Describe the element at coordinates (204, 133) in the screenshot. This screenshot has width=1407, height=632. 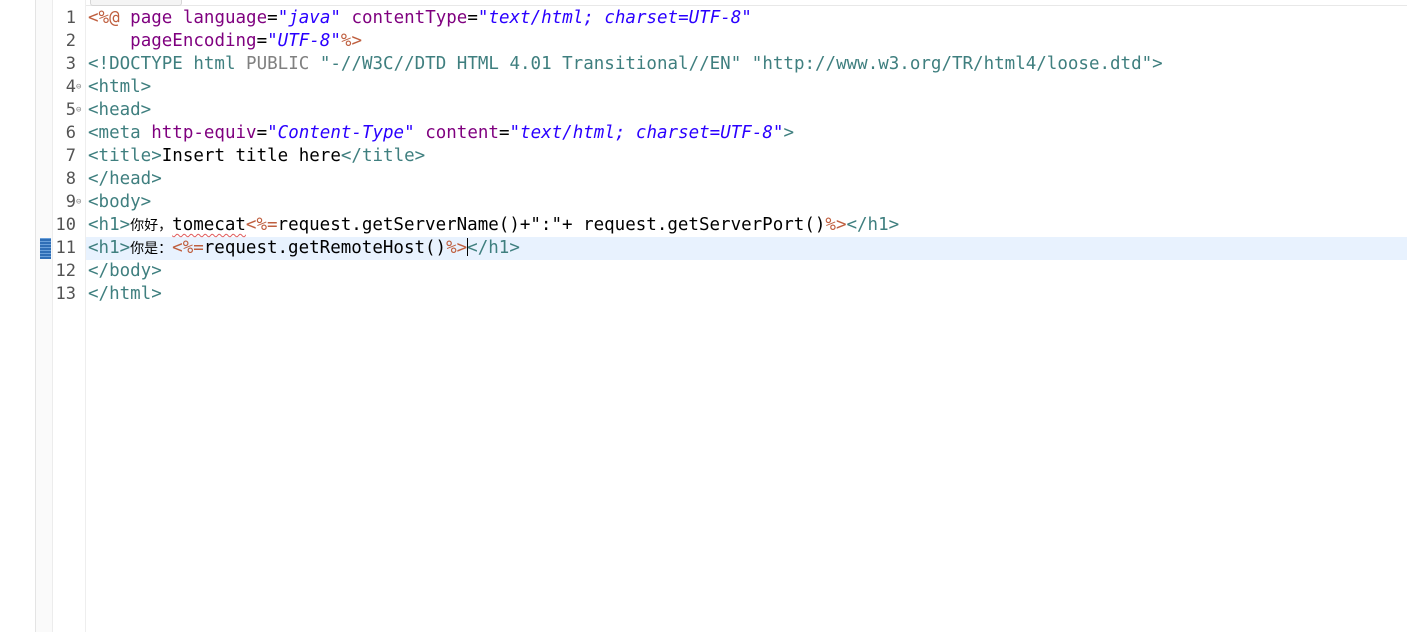
I see `code-token-attr: http-equiv` at that location.